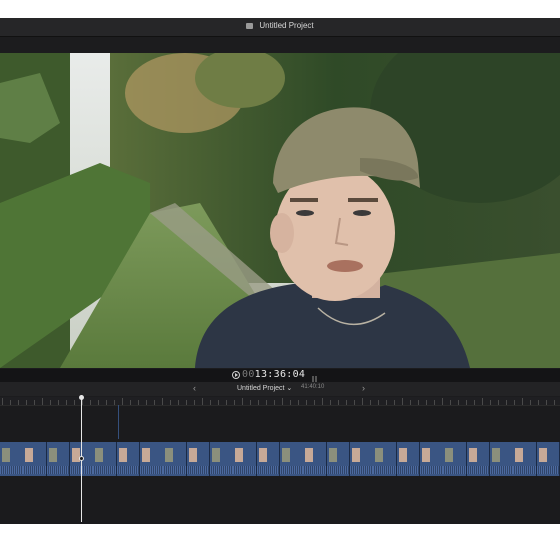 This screenshot has height=560, width=560. What do you see at coordinates (236, 375) in the screenshot?
I see `play-icon` at bounding box center [236, 375].